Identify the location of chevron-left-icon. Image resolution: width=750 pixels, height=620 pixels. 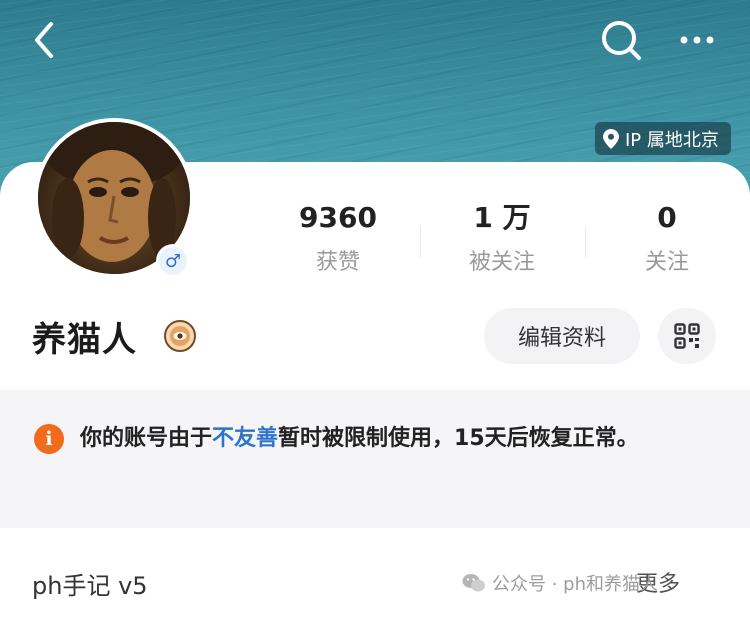
(44, 40).